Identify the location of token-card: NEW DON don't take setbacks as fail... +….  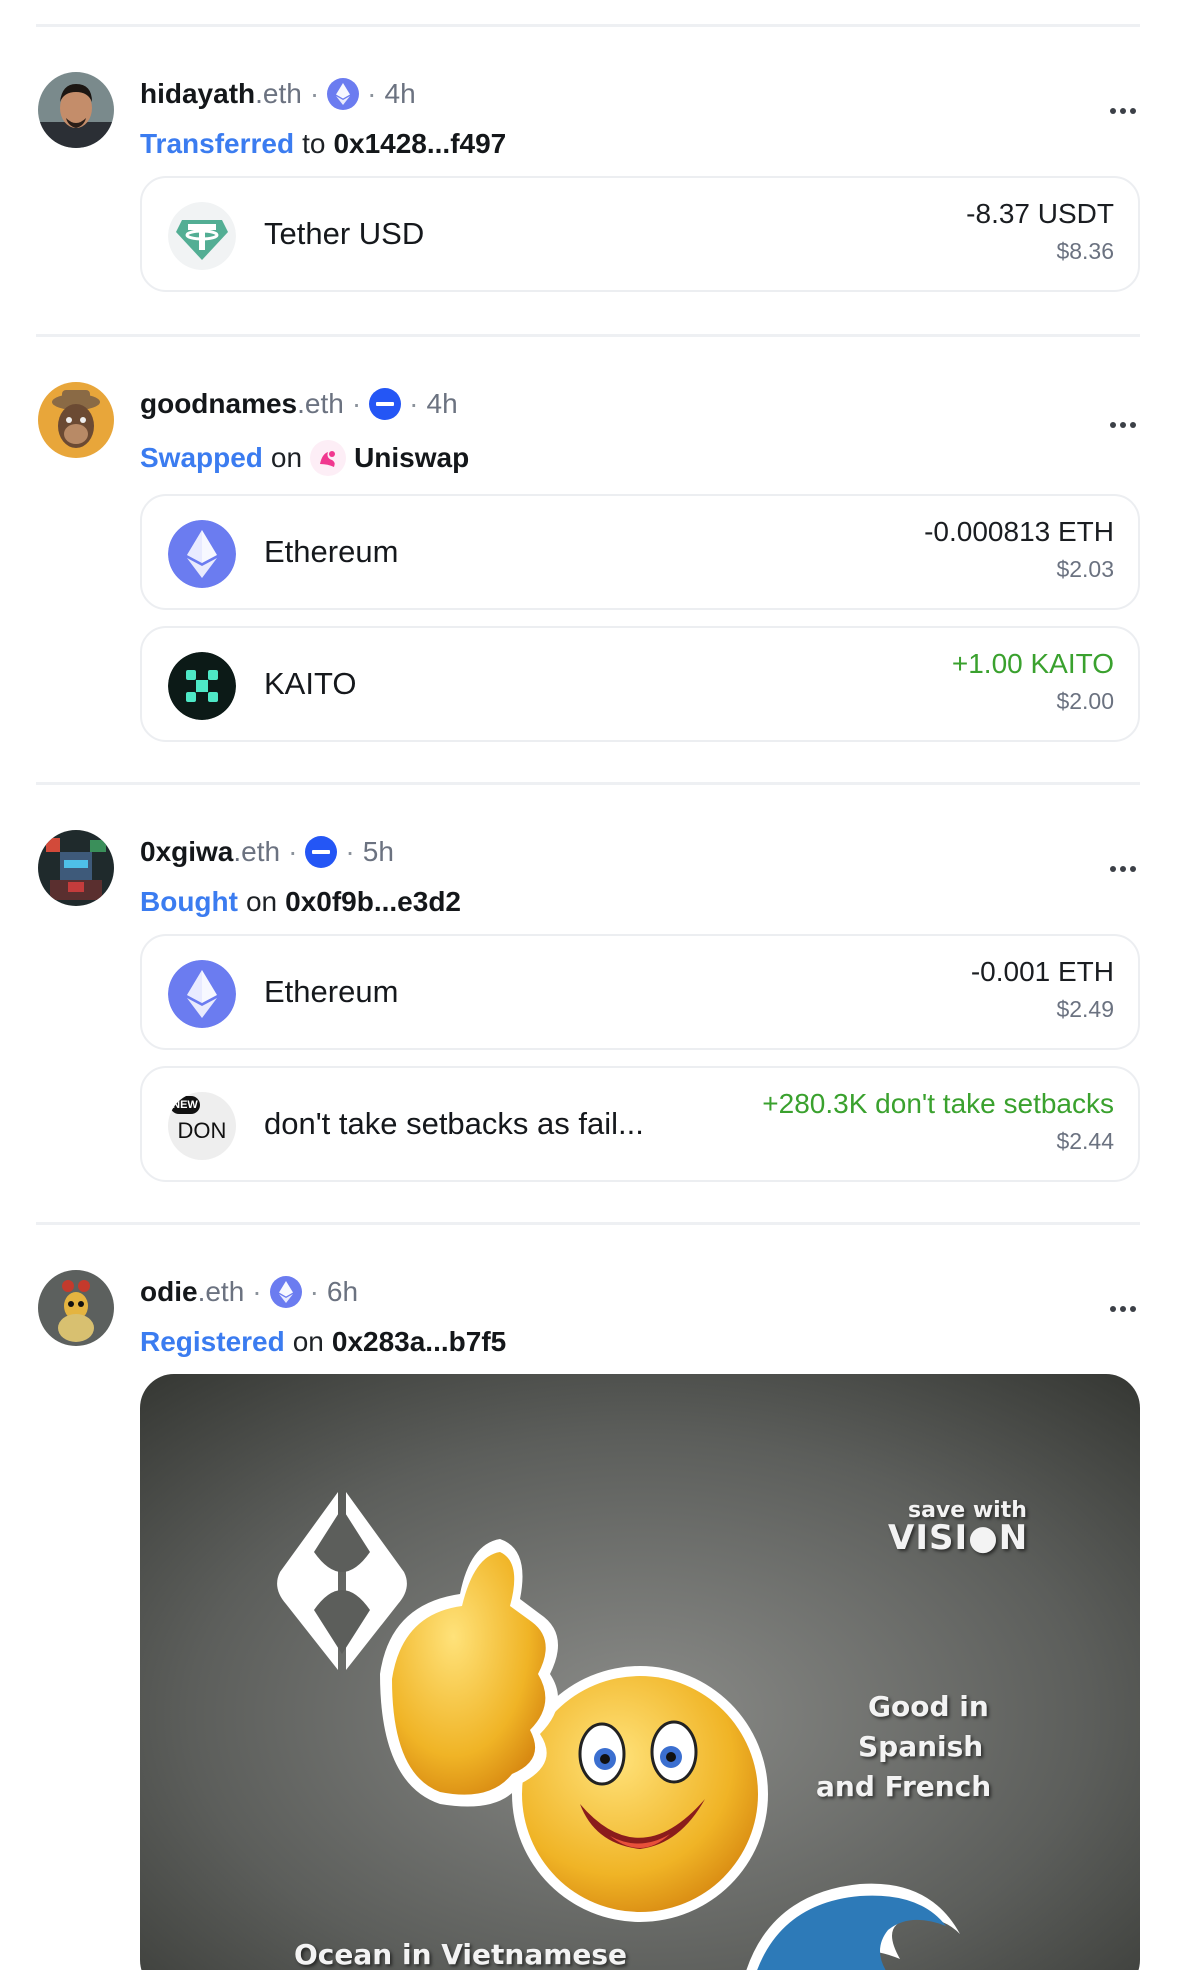
(640, 1124).